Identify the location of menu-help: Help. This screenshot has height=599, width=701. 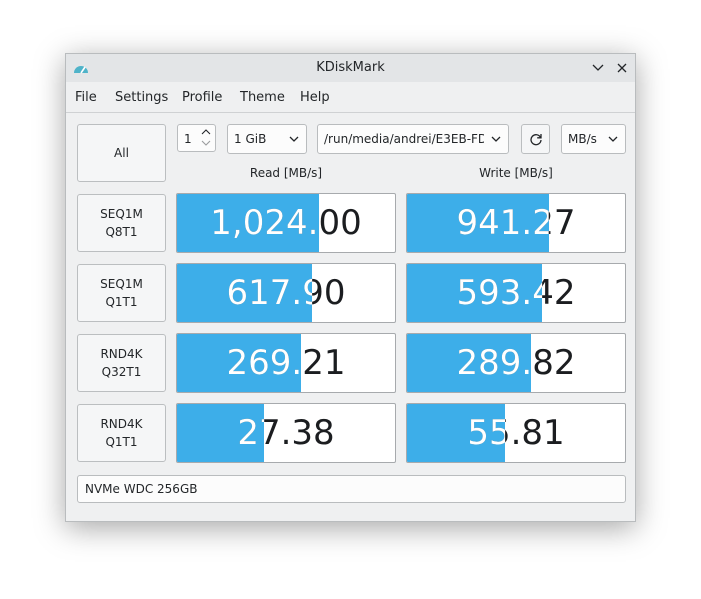
(315, 97).